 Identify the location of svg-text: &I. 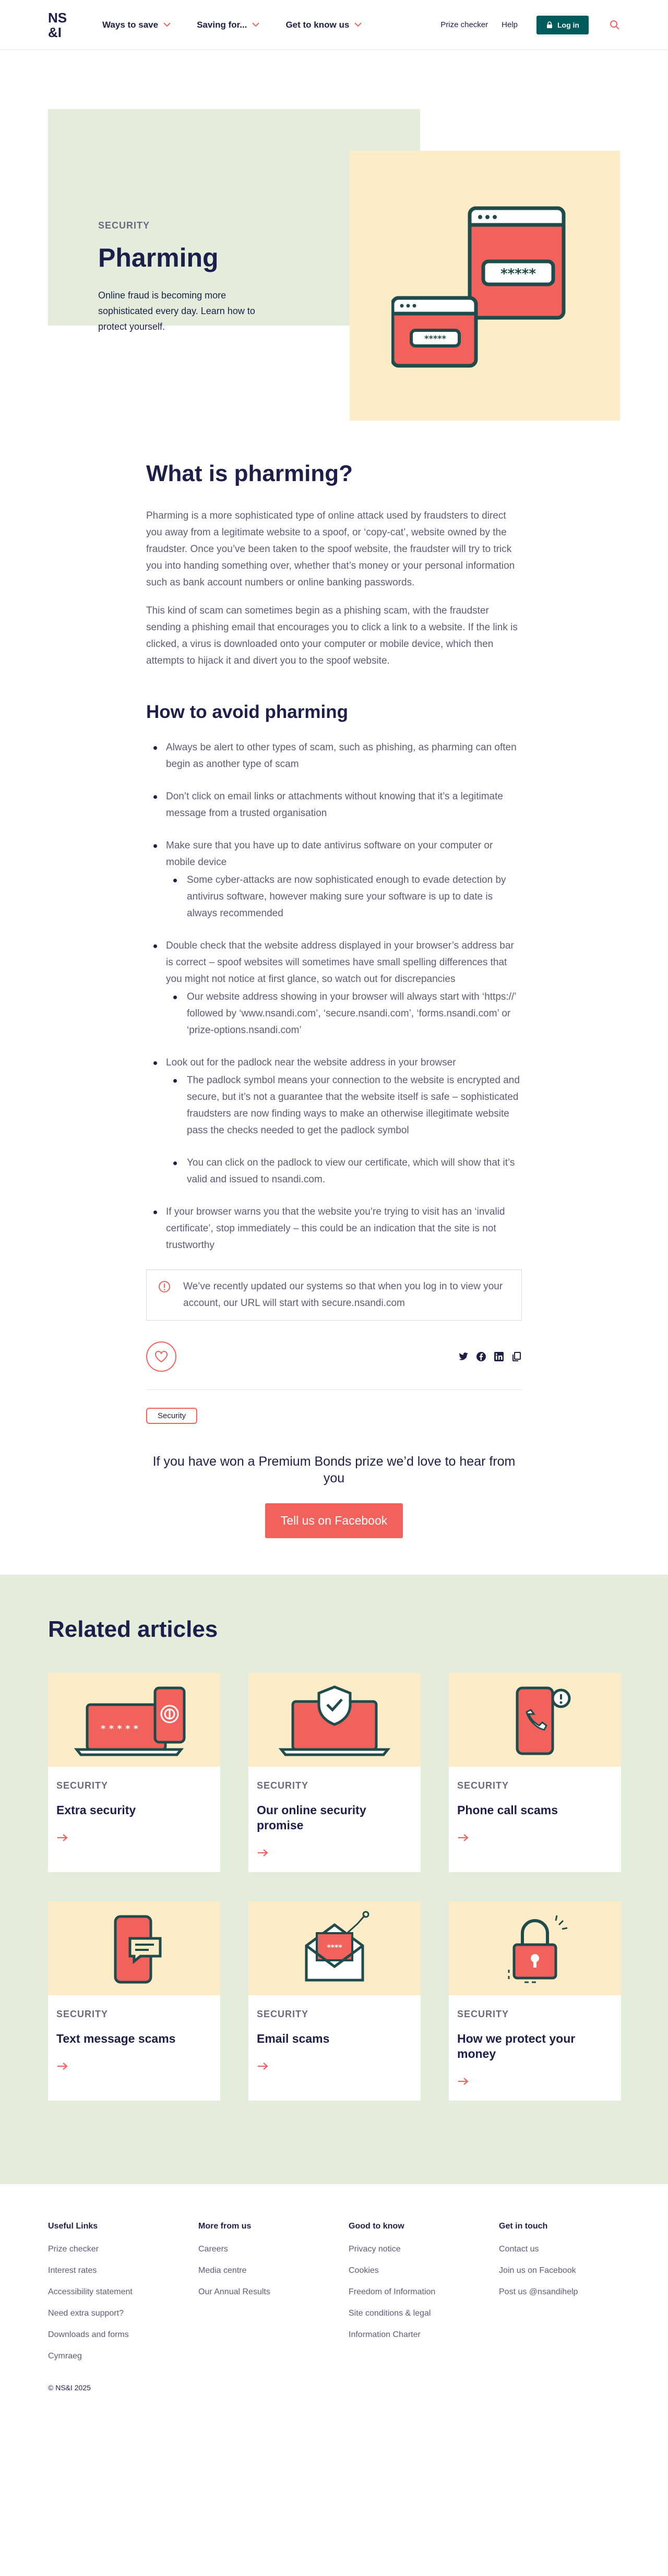
(55, 32).